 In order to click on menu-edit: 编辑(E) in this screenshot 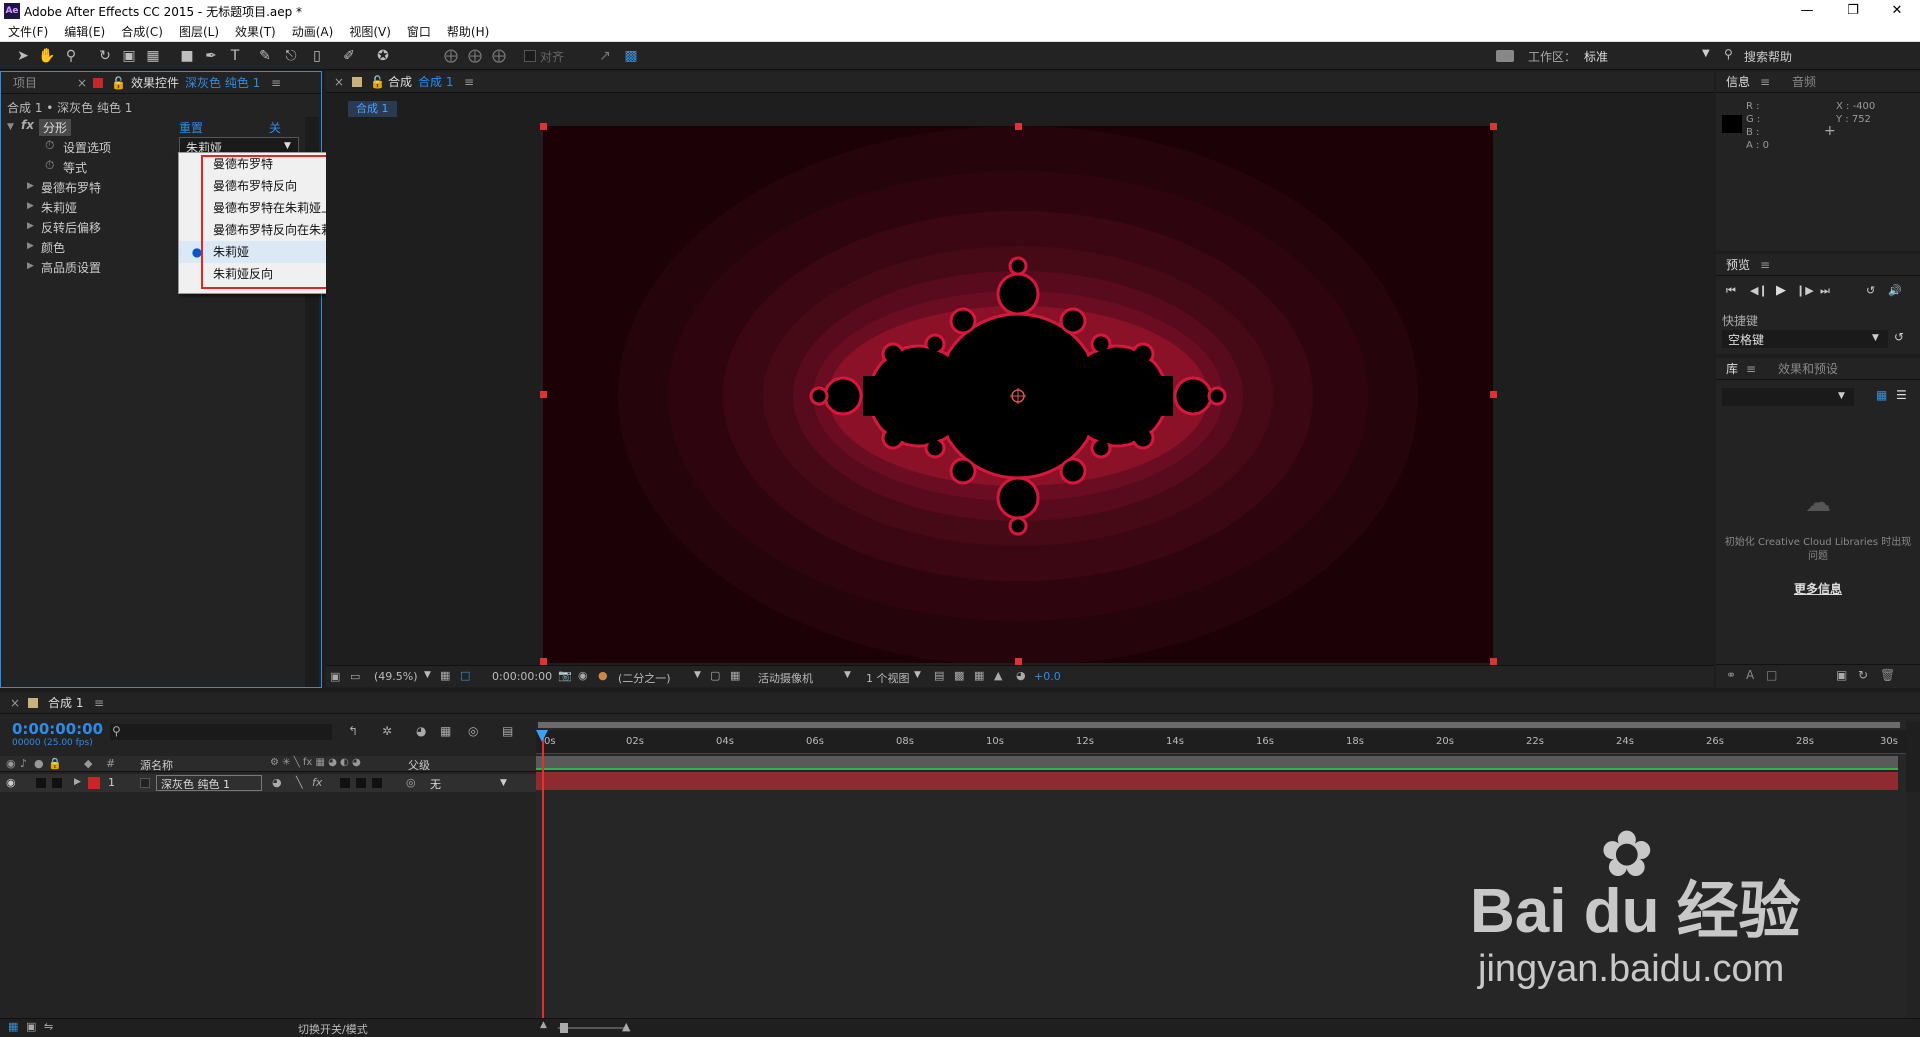, I will do `click(84, 32)`.